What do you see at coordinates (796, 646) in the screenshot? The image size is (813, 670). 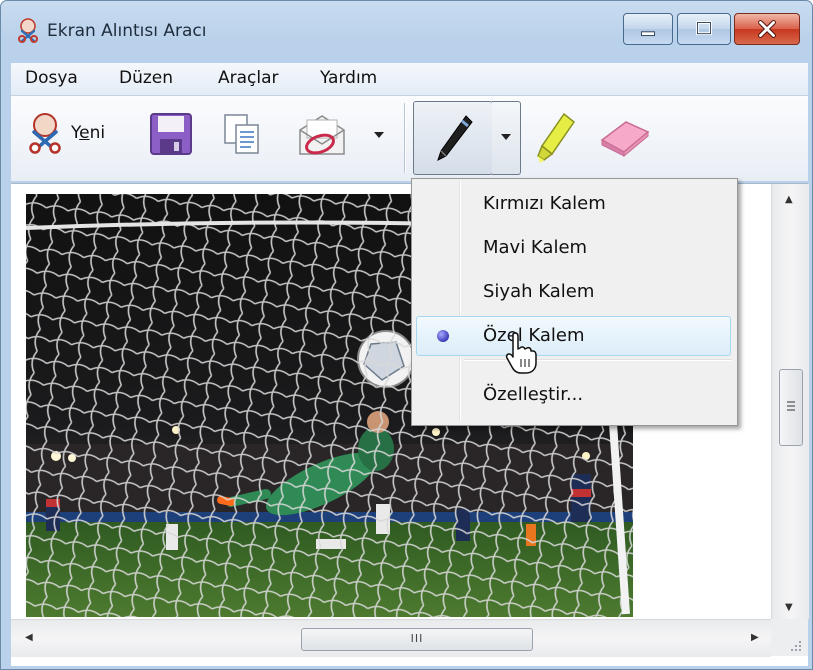 I see `resize-grip-icon` at bounding box center [796, 646].